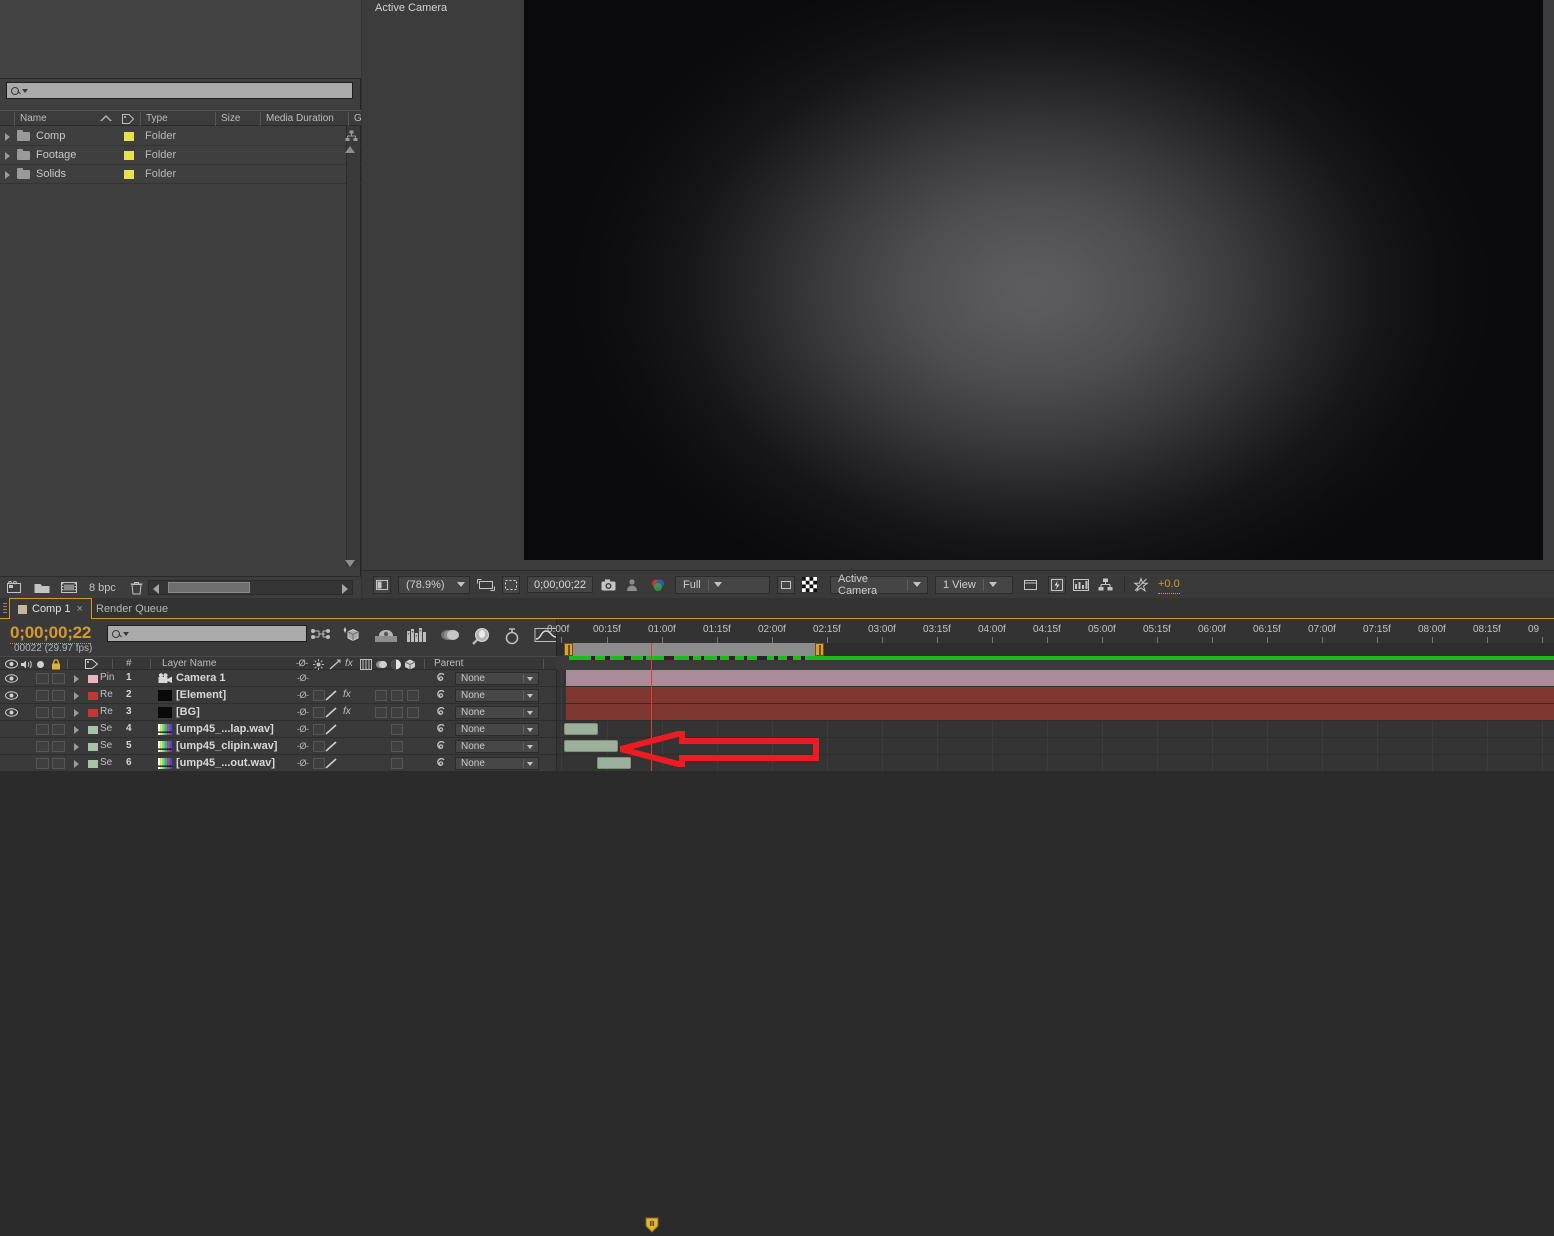  Describe the element at coordinates (278, 729) in the screenshot. I see `layer-row: Se 4 [ump45_...lap.wav] -Ø- None` at that location.